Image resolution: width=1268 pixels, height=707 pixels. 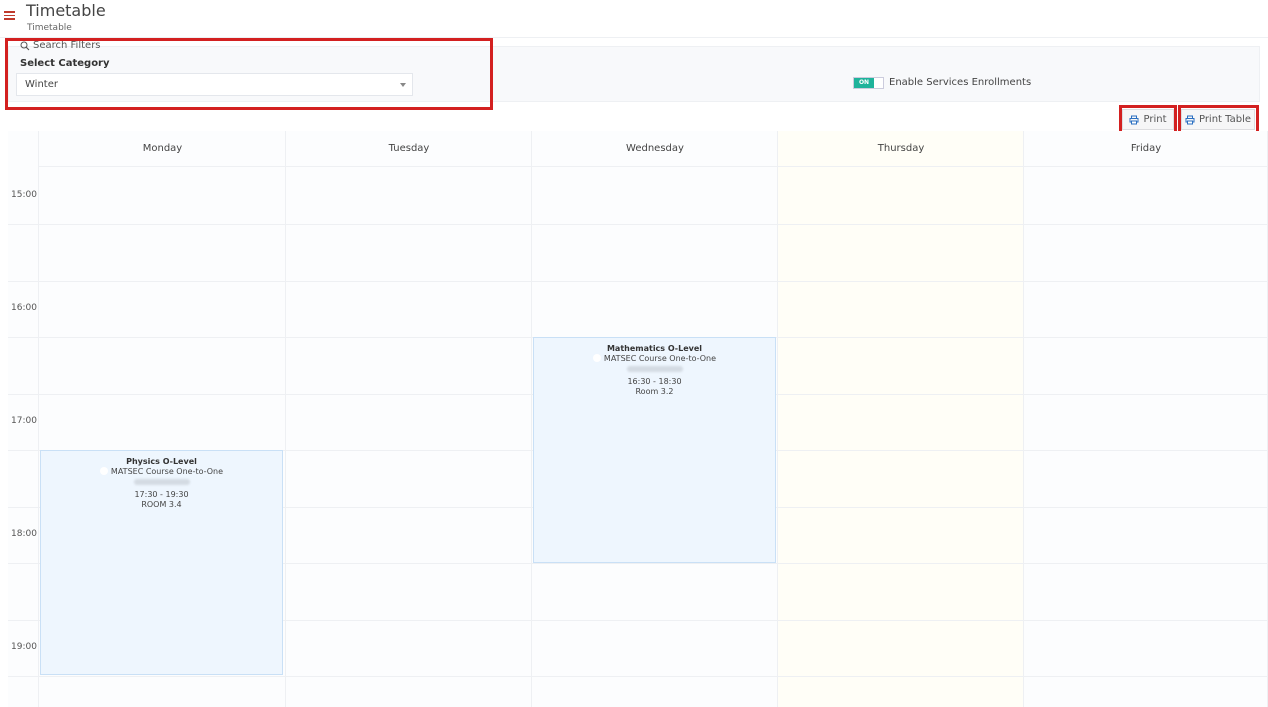 I want to click on filter-highlight, so click(x=249, y=74).